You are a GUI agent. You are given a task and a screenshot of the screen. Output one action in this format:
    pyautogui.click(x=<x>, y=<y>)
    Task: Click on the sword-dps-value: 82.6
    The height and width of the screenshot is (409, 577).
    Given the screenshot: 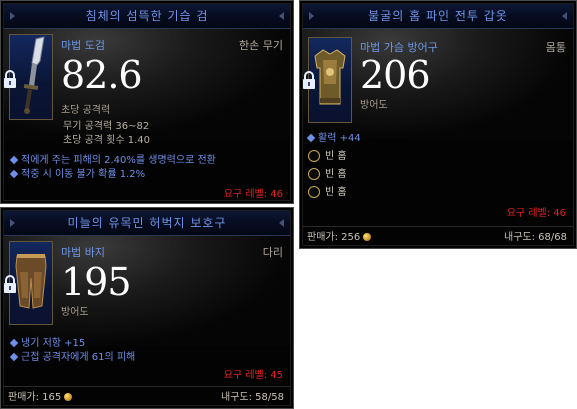 What is the action you would take?
    pyautogui.click(x=102, y=75)
    